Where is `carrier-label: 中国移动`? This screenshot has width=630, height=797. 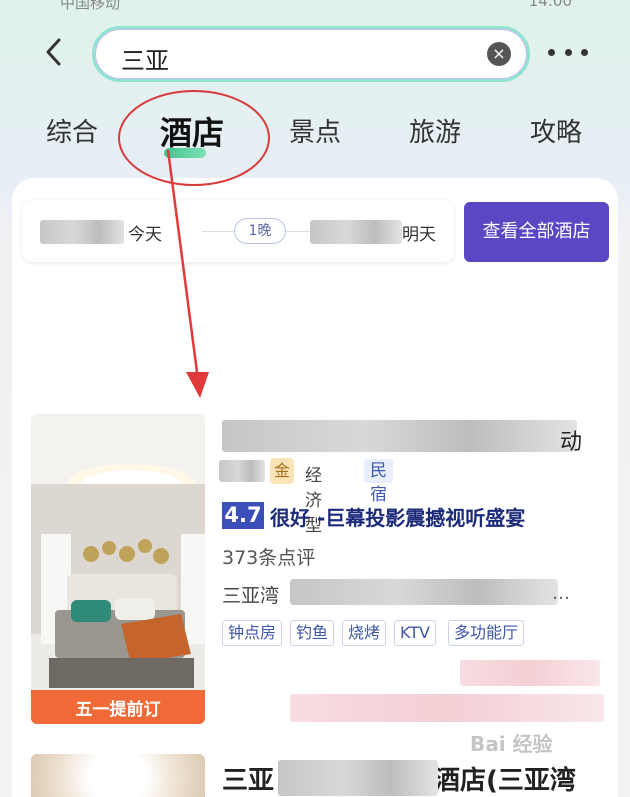
carrier-label: 中国移动 is located at coordinates (90, 6).